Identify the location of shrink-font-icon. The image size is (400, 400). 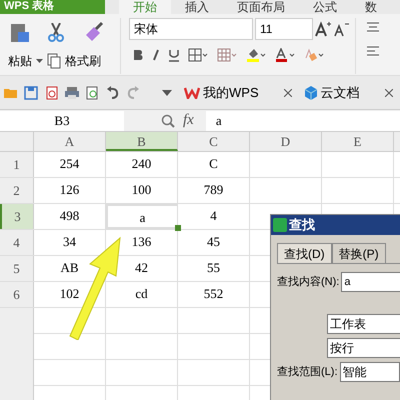
(341, 29).